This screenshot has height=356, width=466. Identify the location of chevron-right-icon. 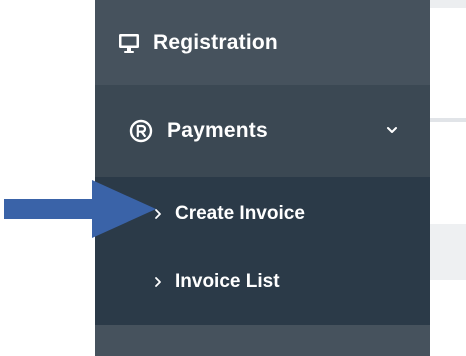
(158, 282).